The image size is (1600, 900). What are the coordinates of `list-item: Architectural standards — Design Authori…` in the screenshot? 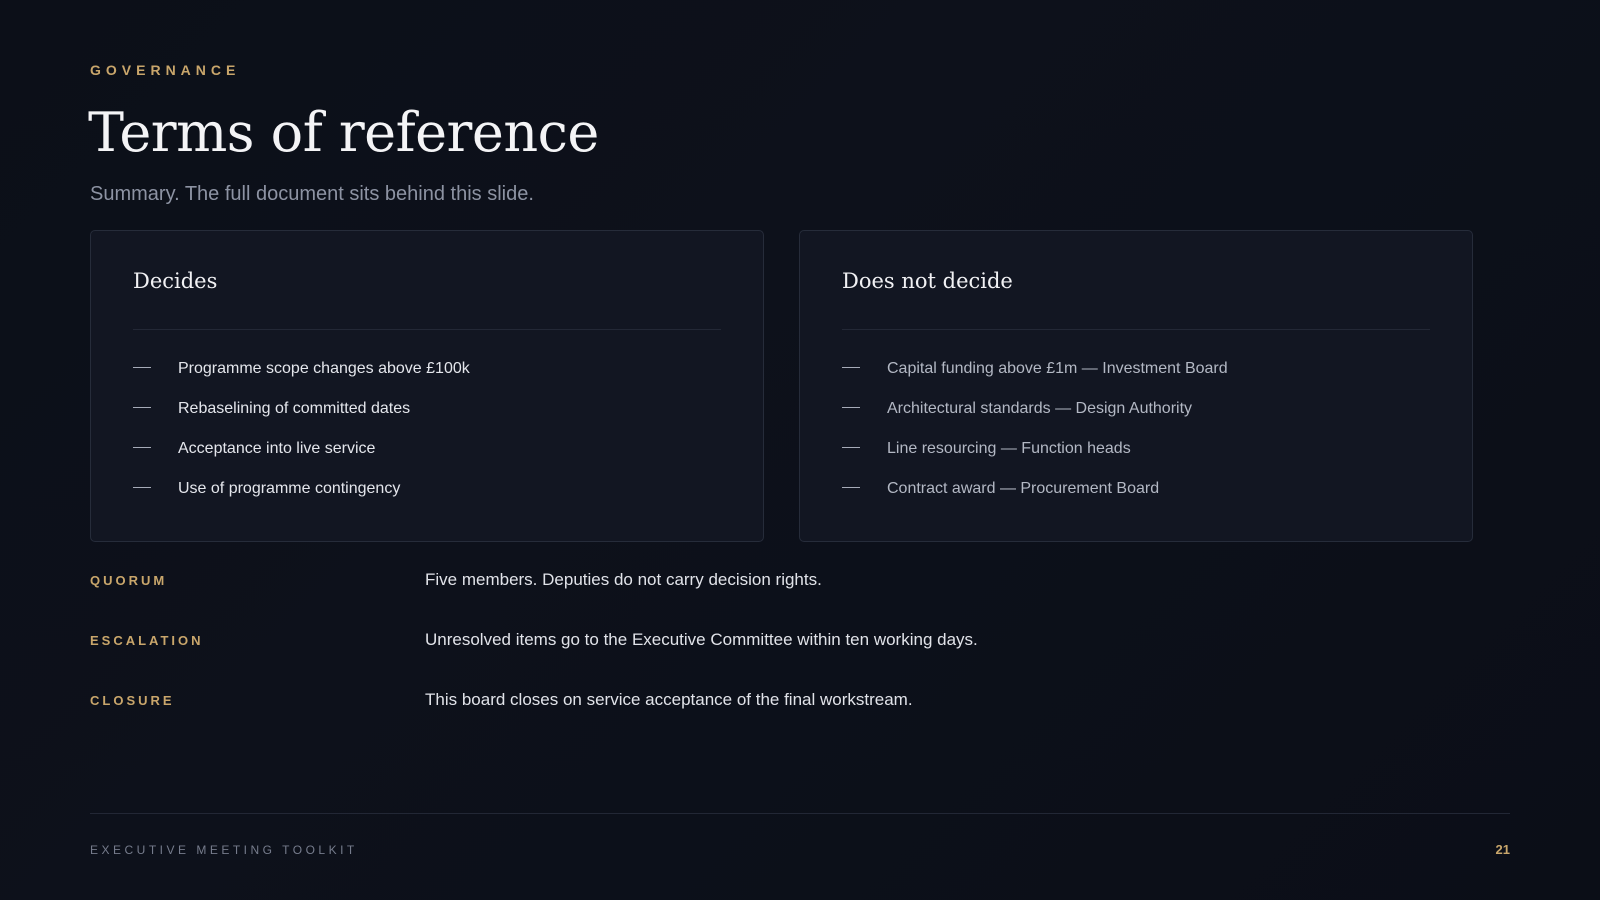 It's located at (1136, 409).